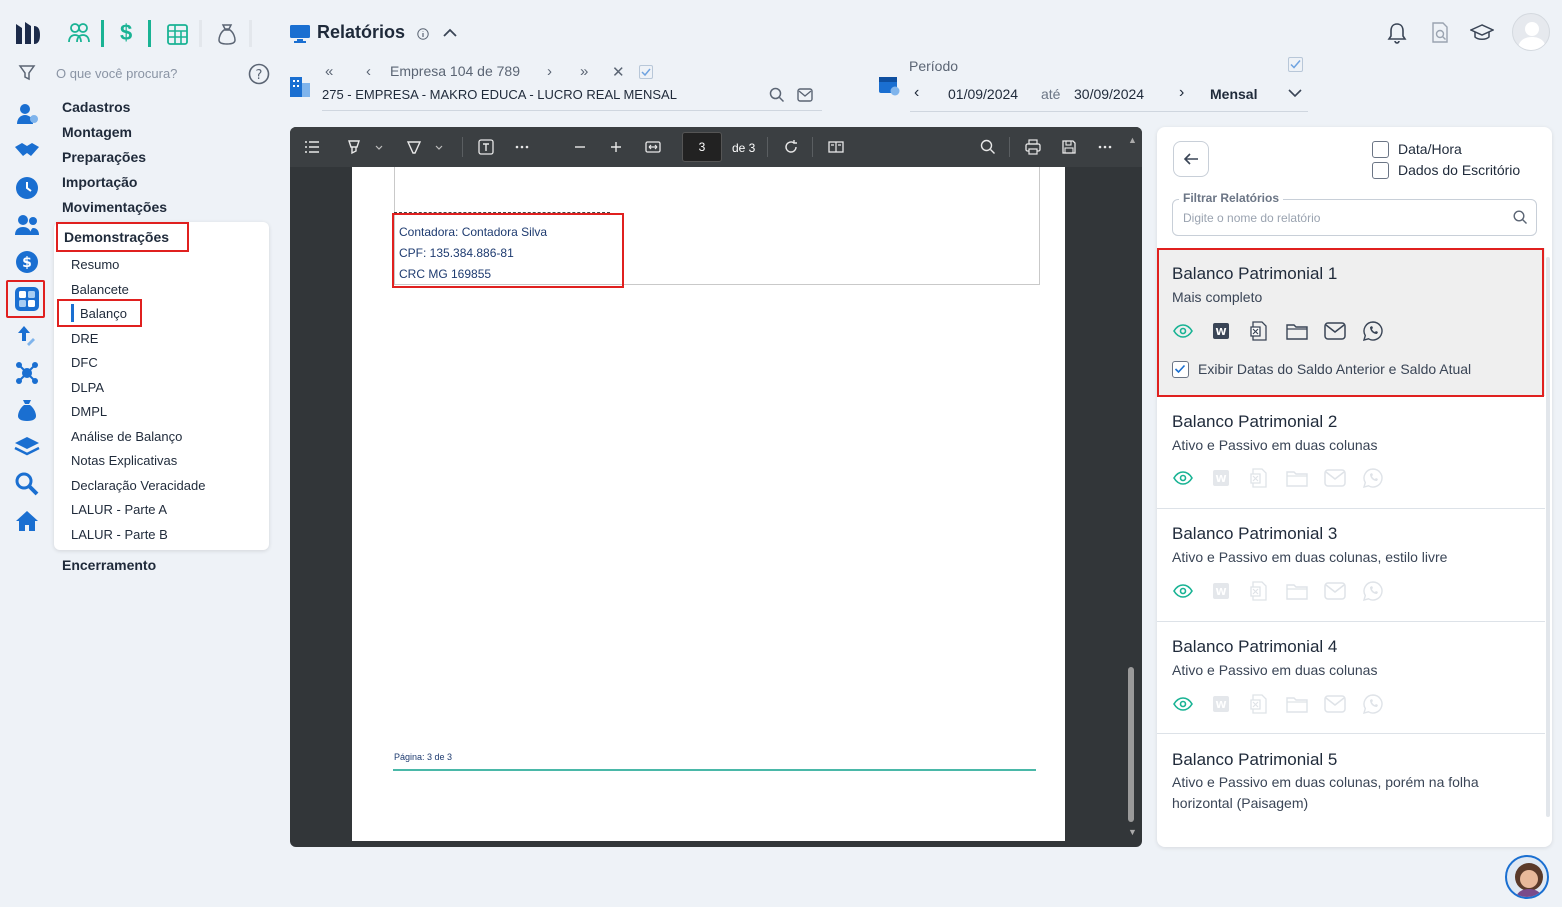 The image size is (1562, 907). Describe the element at coordinates (1105, 147) in the screenshot. I see `more-vertical-icon` at that location.